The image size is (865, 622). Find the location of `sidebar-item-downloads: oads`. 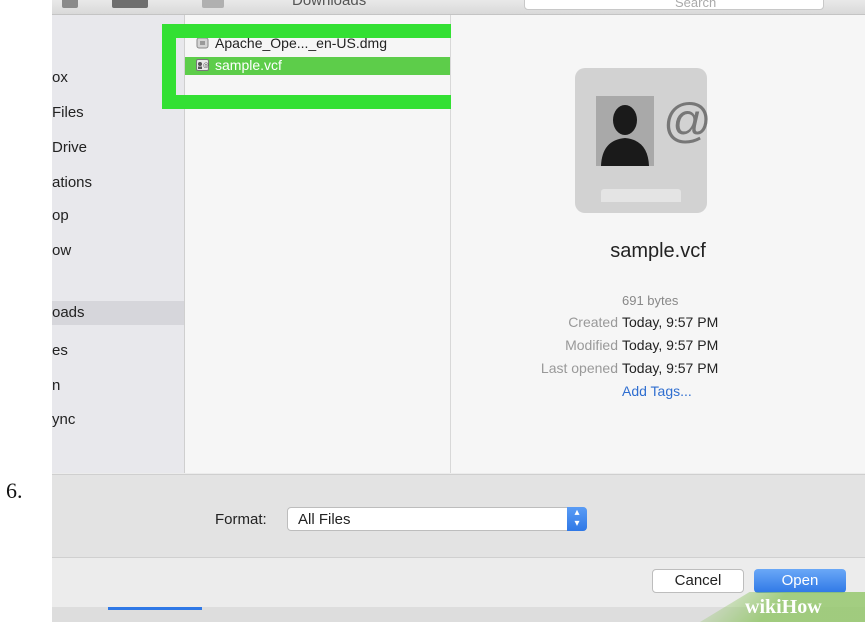

sidebar-item-downloads: oads is located at coordinates (118, 313).